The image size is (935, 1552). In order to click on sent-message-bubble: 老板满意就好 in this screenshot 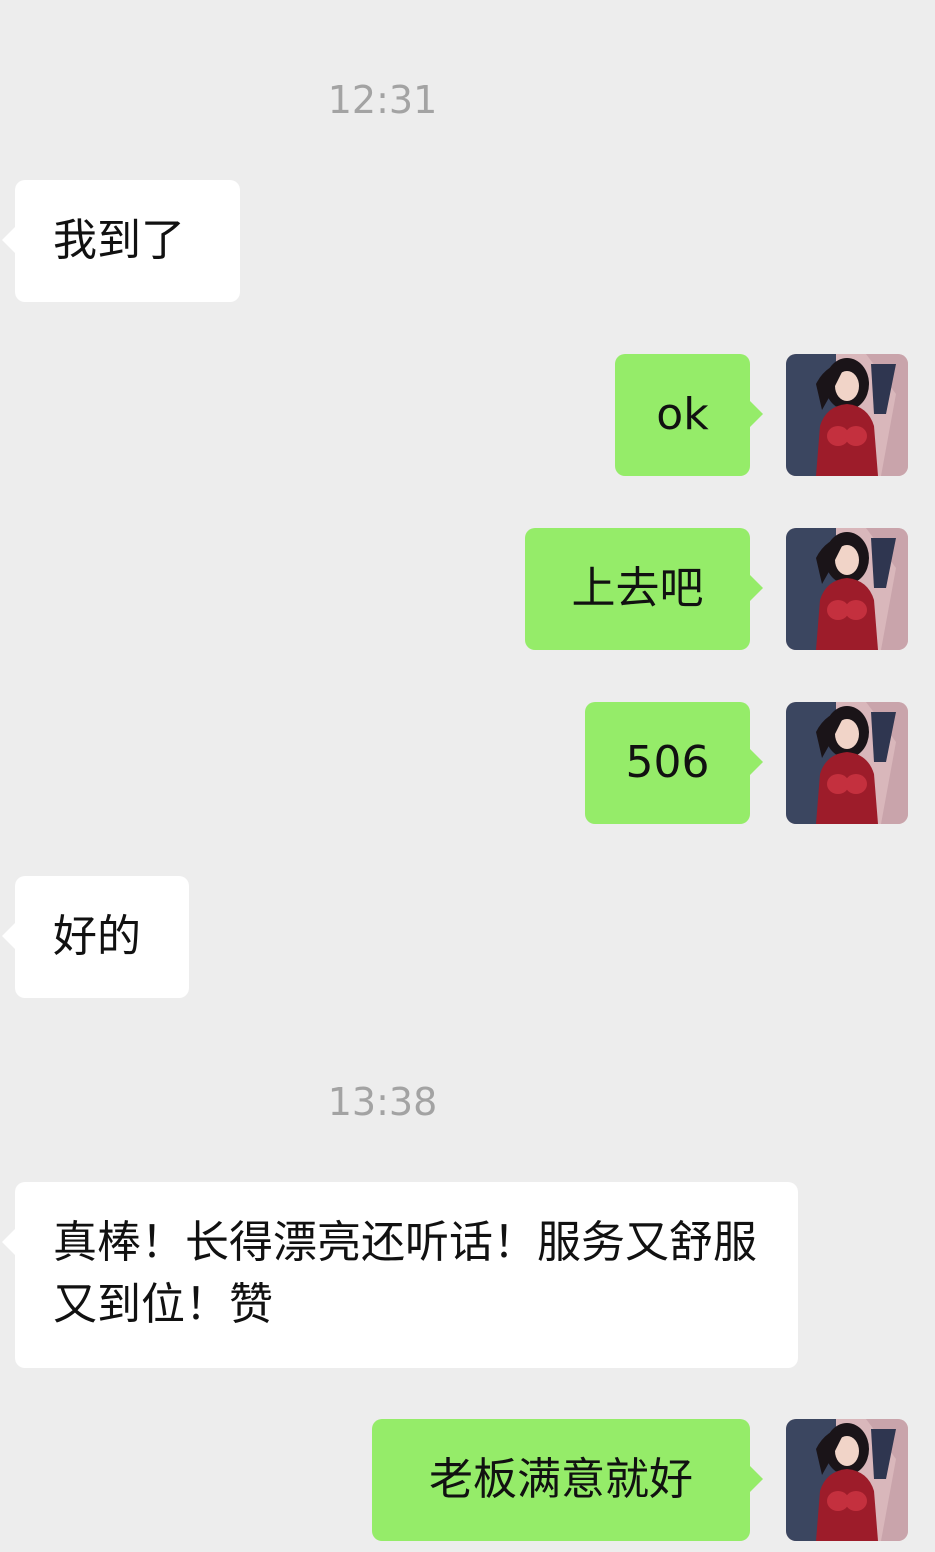, I will do `click(567, 1480)`.